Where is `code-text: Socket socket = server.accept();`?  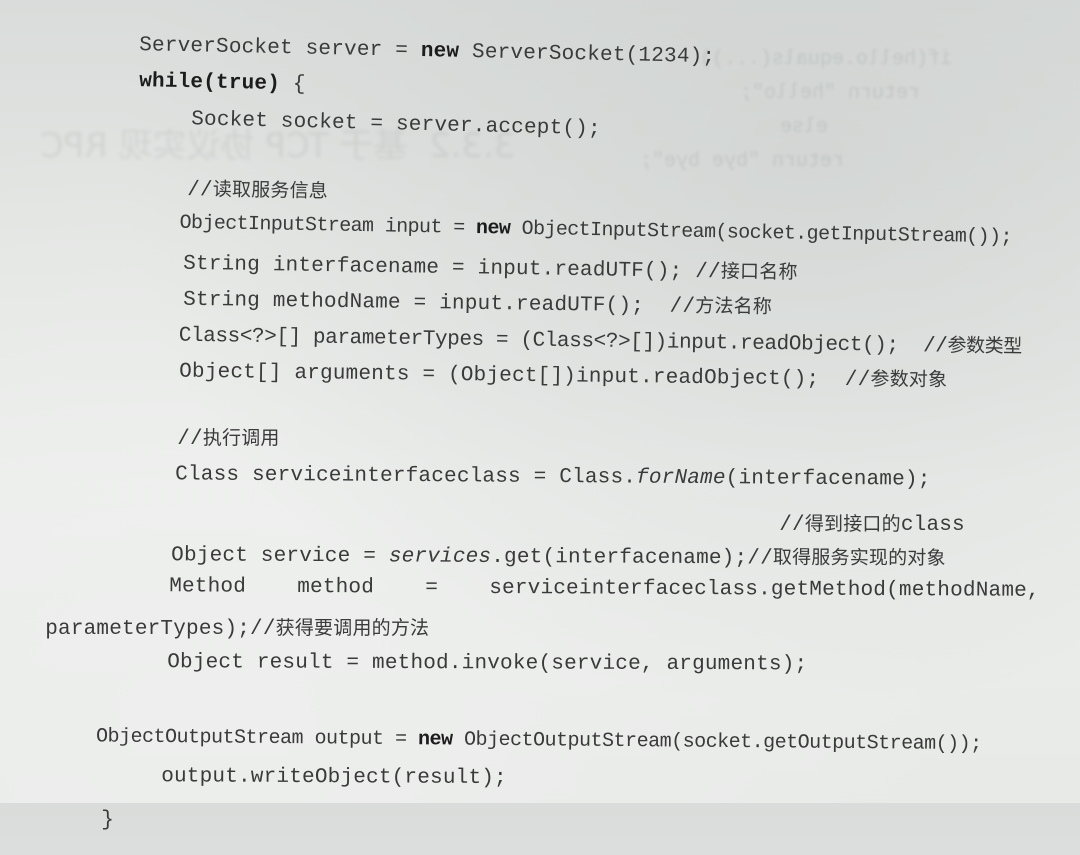
code-text: Socket socket = server.accept(); is located at coordinates (396, 125).